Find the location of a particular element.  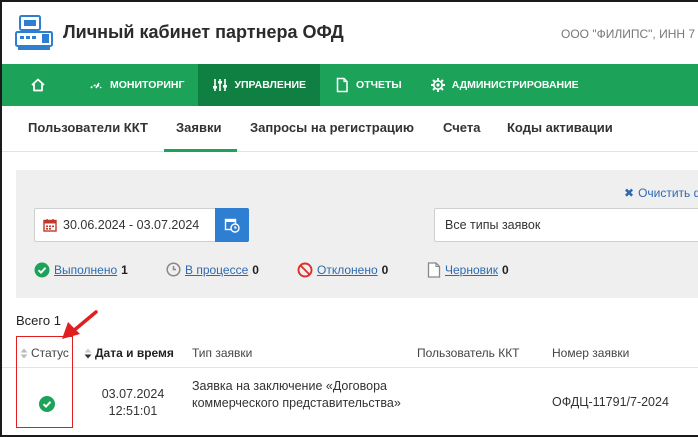

app-title: Личный кабинет партнера ОФД is located at coordinates (203, 32).